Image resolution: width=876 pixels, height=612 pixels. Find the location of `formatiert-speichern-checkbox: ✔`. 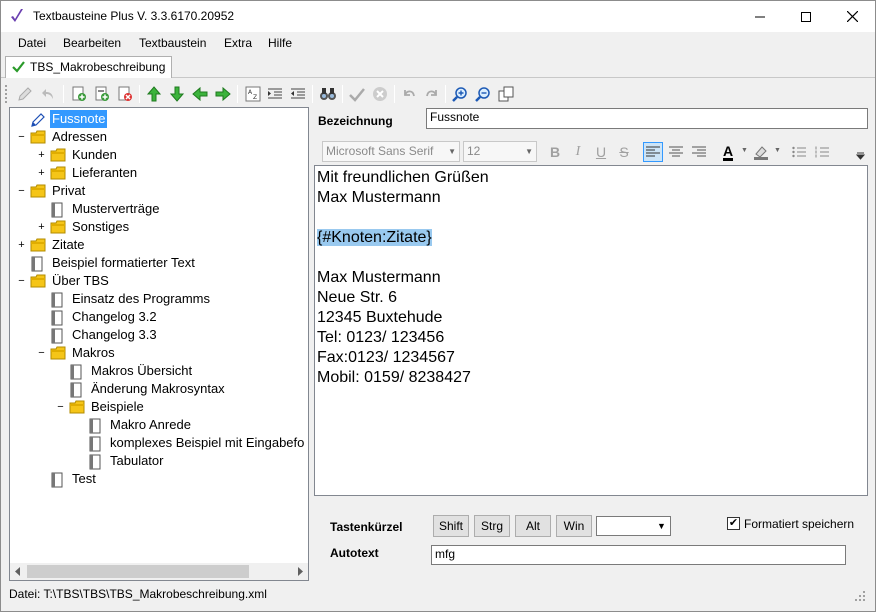

formatiert-speichern-checkbox: ✔ is located at coordinates (733, 523).